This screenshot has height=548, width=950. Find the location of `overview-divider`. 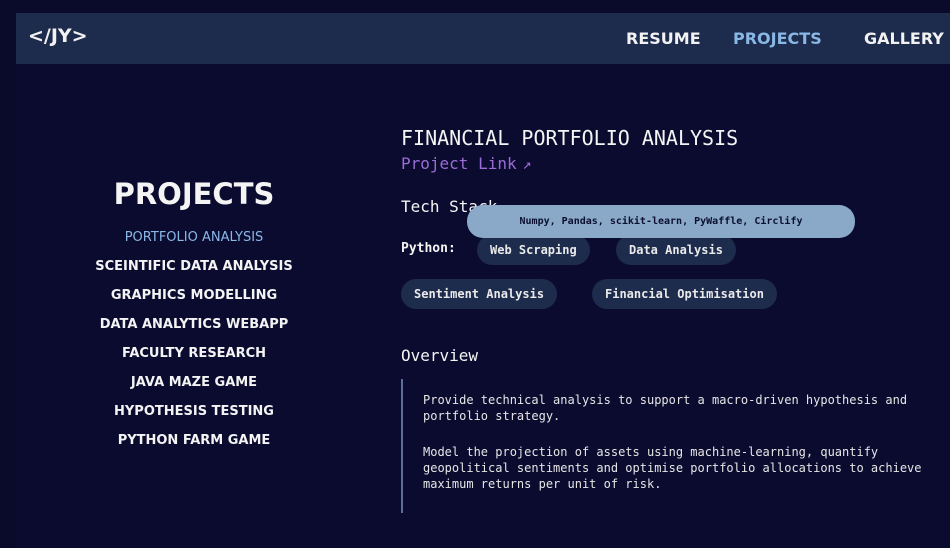

overview-divider is located at coordinates (402, 446).